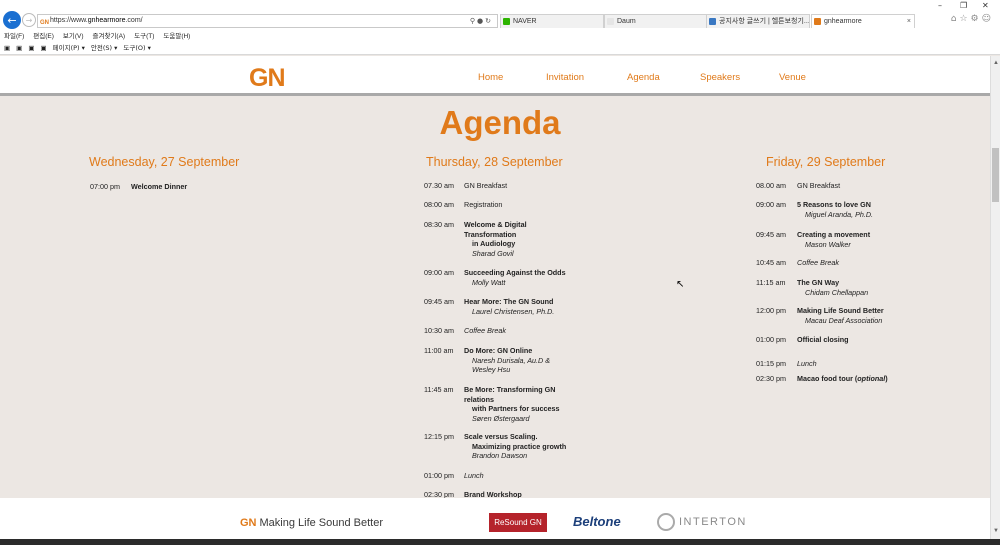  I want to click on event-time: 07:00 pm, so click(105, 186).